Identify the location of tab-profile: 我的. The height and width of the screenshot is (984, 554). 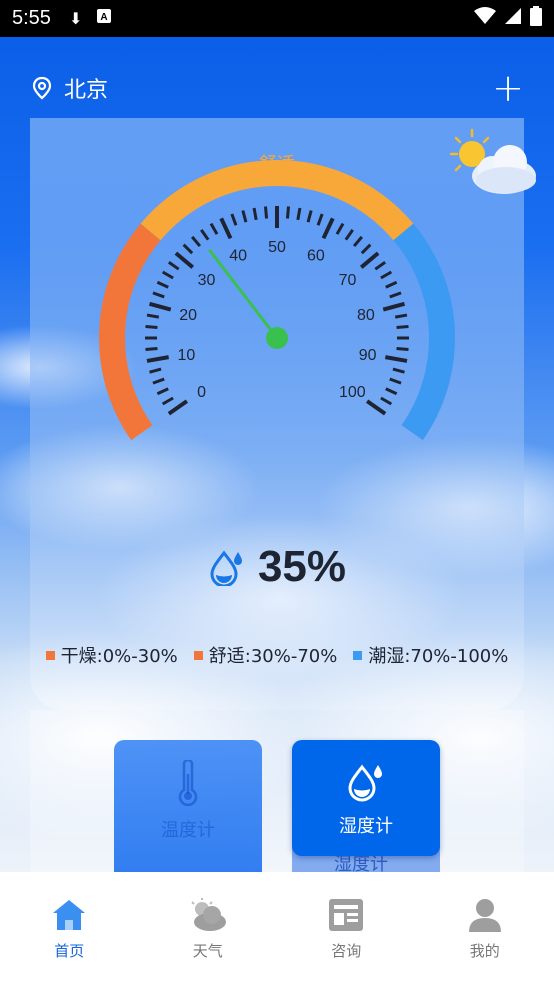
(485, 928).